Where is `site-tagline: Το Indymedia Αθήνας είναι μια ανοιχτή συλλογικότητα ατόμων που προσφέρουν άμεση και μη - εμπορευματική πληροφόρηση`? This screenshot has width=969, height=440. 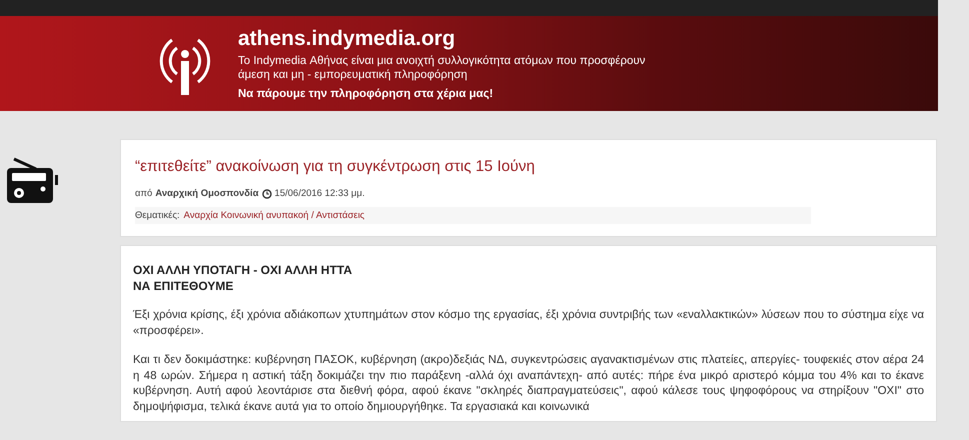
site-tagline: Το Indymedia Αθήνας είναι μια ανοιχτή συλλογικότητα ατόμων που προσφέρουν άμεση και μη - εμπορευματική πληροφόρηση is located at coordinates (442, 68).